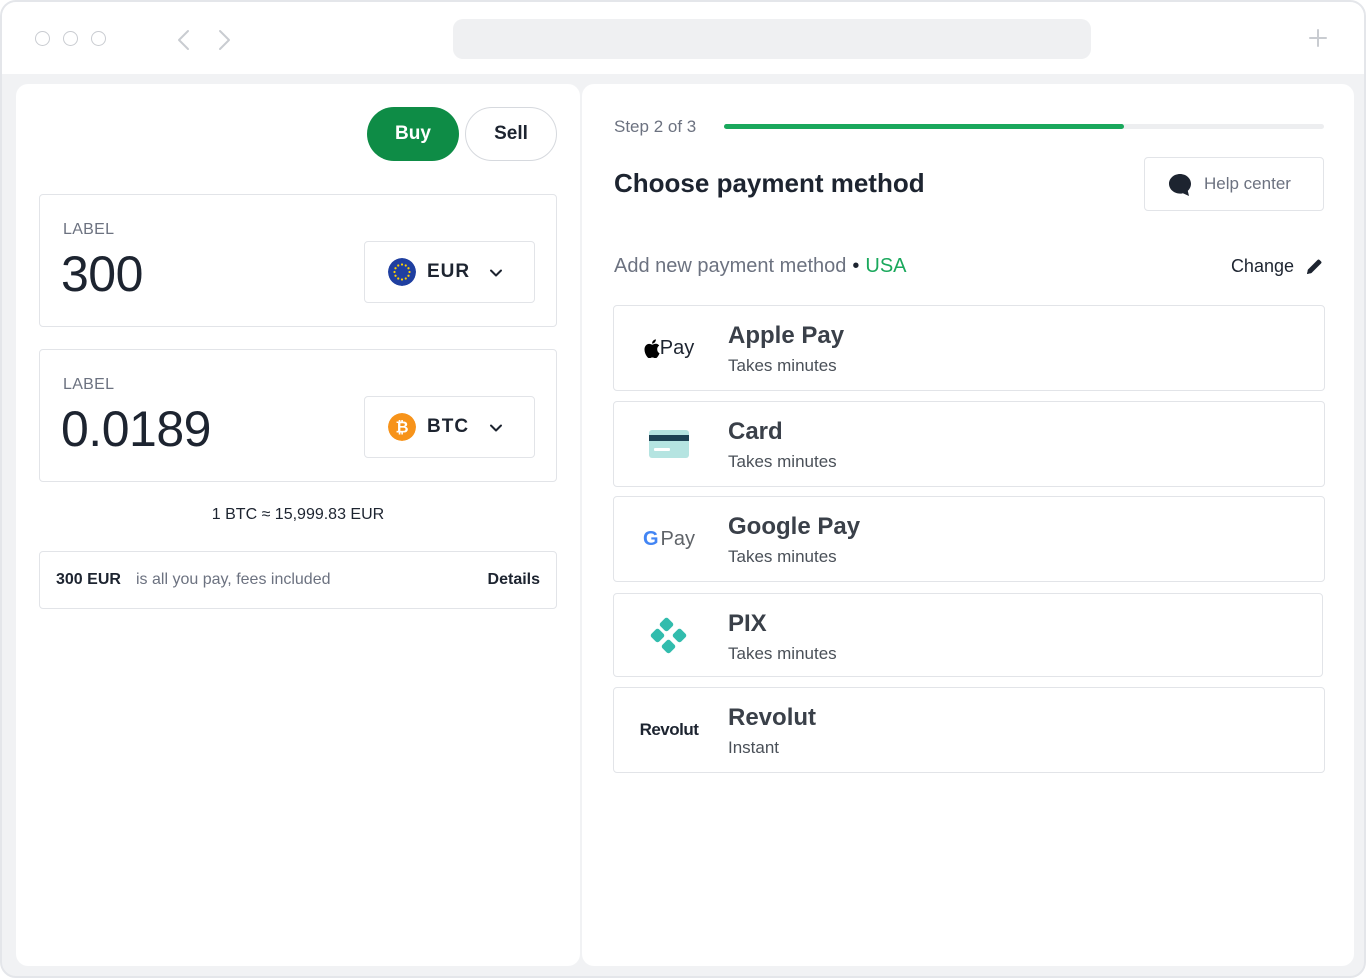 This screenshot has width=1366, height=978. Describe the element at coordinates (772, 39) in the screenshot. I see `address-bar` at that location.